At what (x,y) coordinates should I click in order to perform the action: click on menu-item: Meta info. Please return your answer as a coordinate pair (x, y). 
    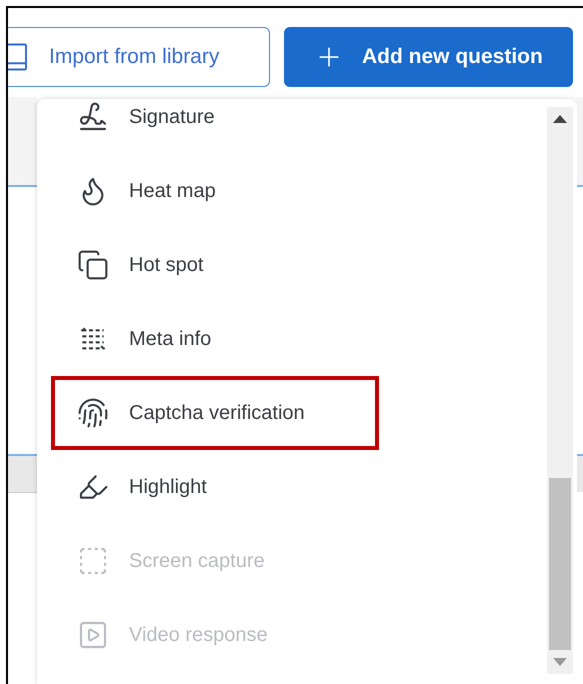
    Looking at the image, I should click on (215, 339).